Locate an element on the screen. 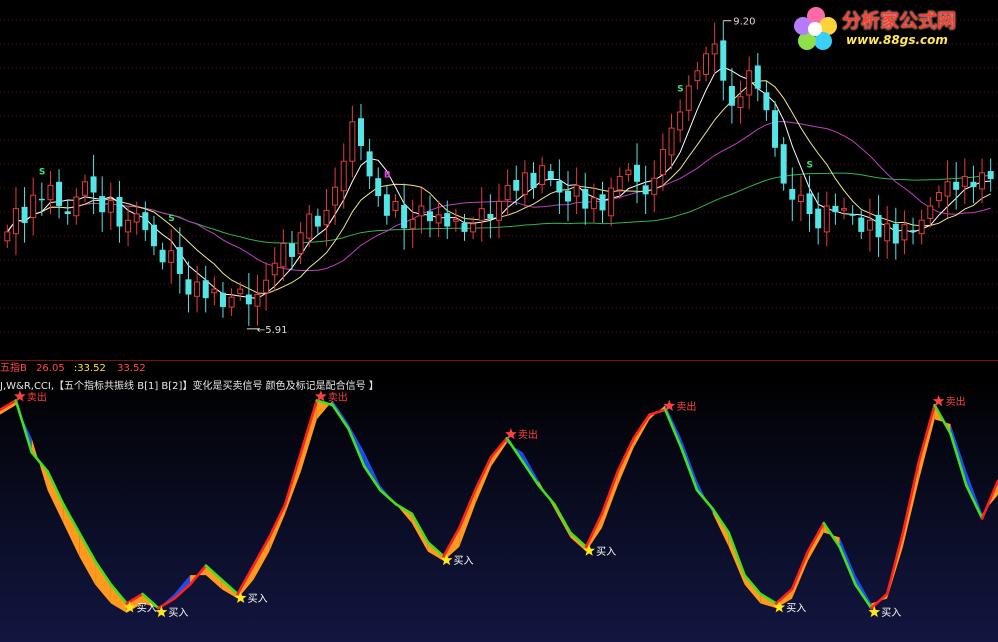 The image size is (998, 642). indicator-value-2: :33.52 is located at coordinates (89, 368).